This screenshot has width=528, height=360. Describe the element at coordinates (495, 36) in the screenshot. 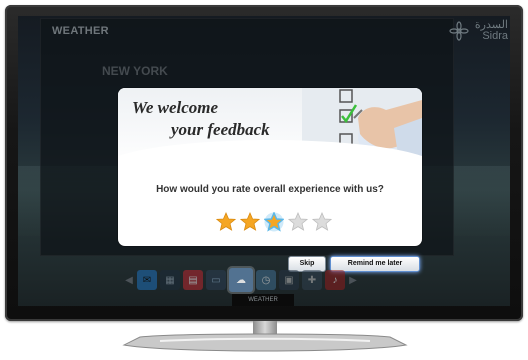

I see `brand-latin: Sidra` at that location.